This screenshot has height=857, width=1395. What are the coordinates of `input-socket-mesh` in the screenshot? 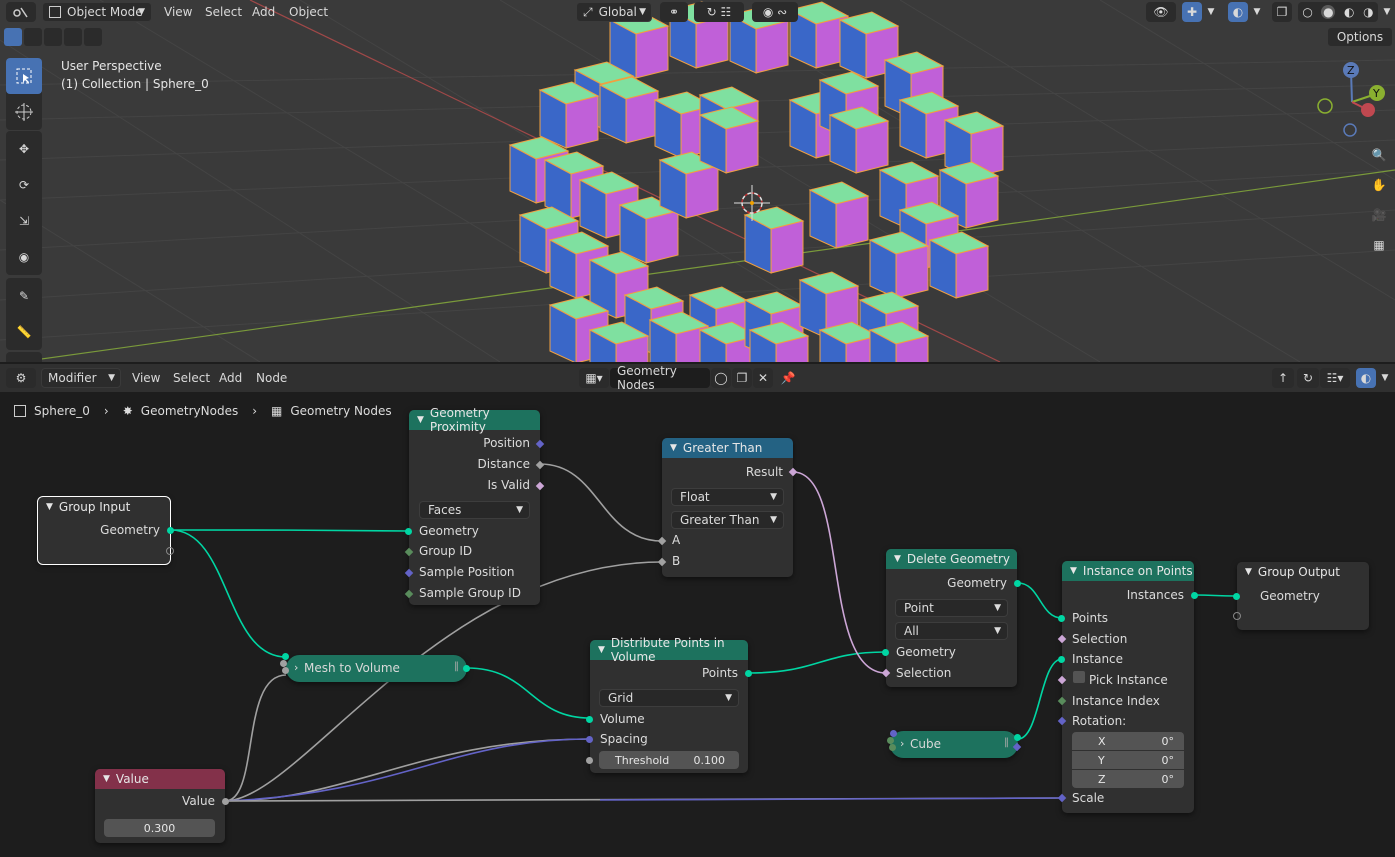 It's located at (285, 656).